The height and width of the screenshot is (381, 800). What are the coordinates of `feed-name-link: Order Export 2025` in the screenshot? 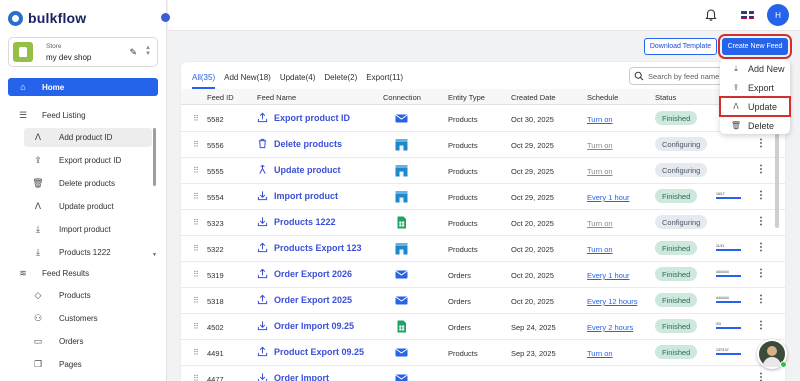 It's located at (304, 299).